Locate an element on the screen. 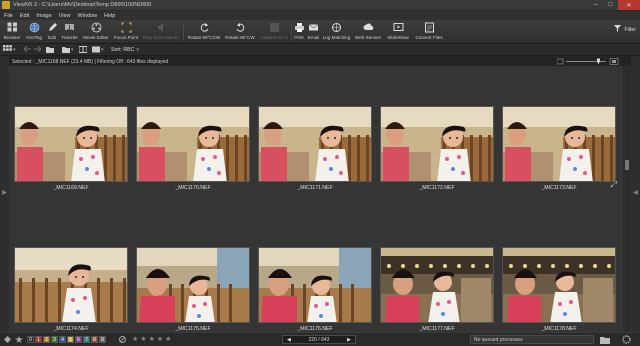  log-matching-button: Log Matching is located at coordinates (336, 32).